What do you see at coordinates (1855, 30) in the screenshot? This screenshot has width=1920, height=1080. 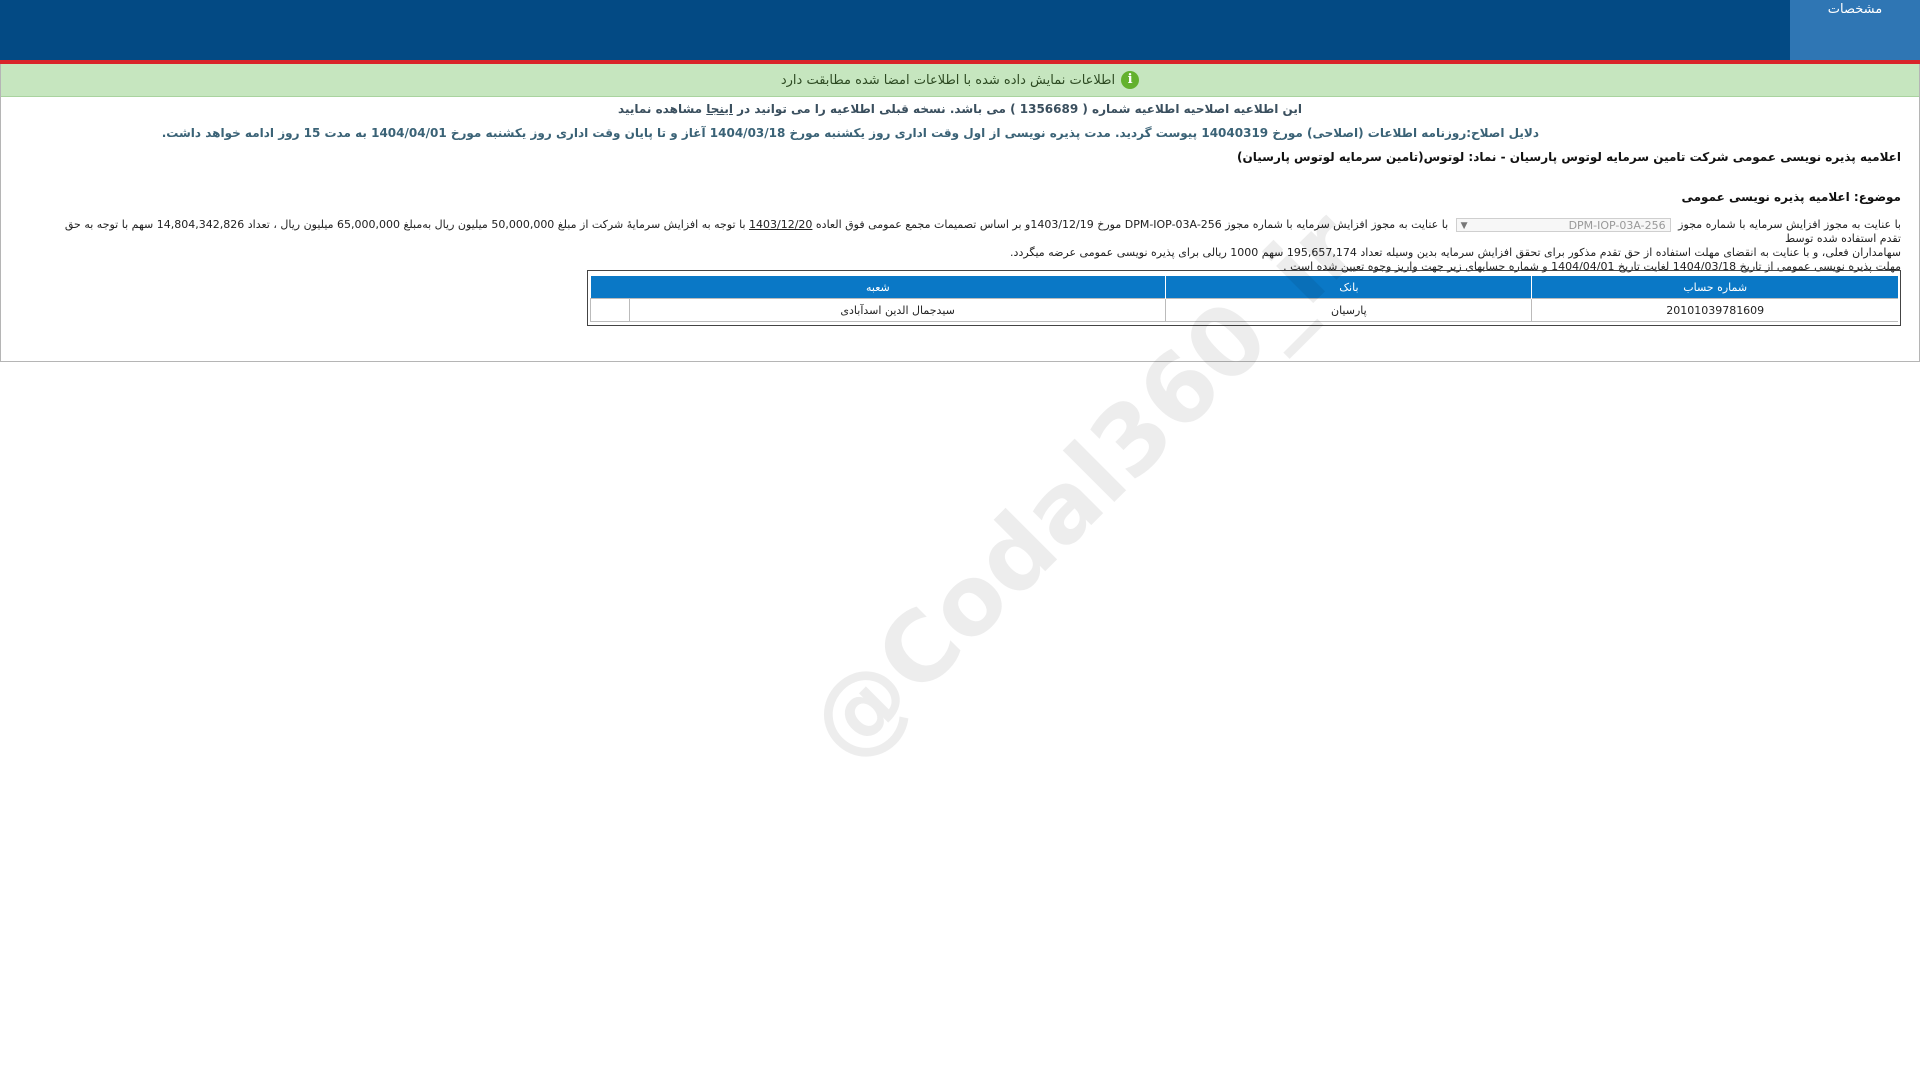 I see `tab-details: مشخصات` at bounding box center [1855, 30].